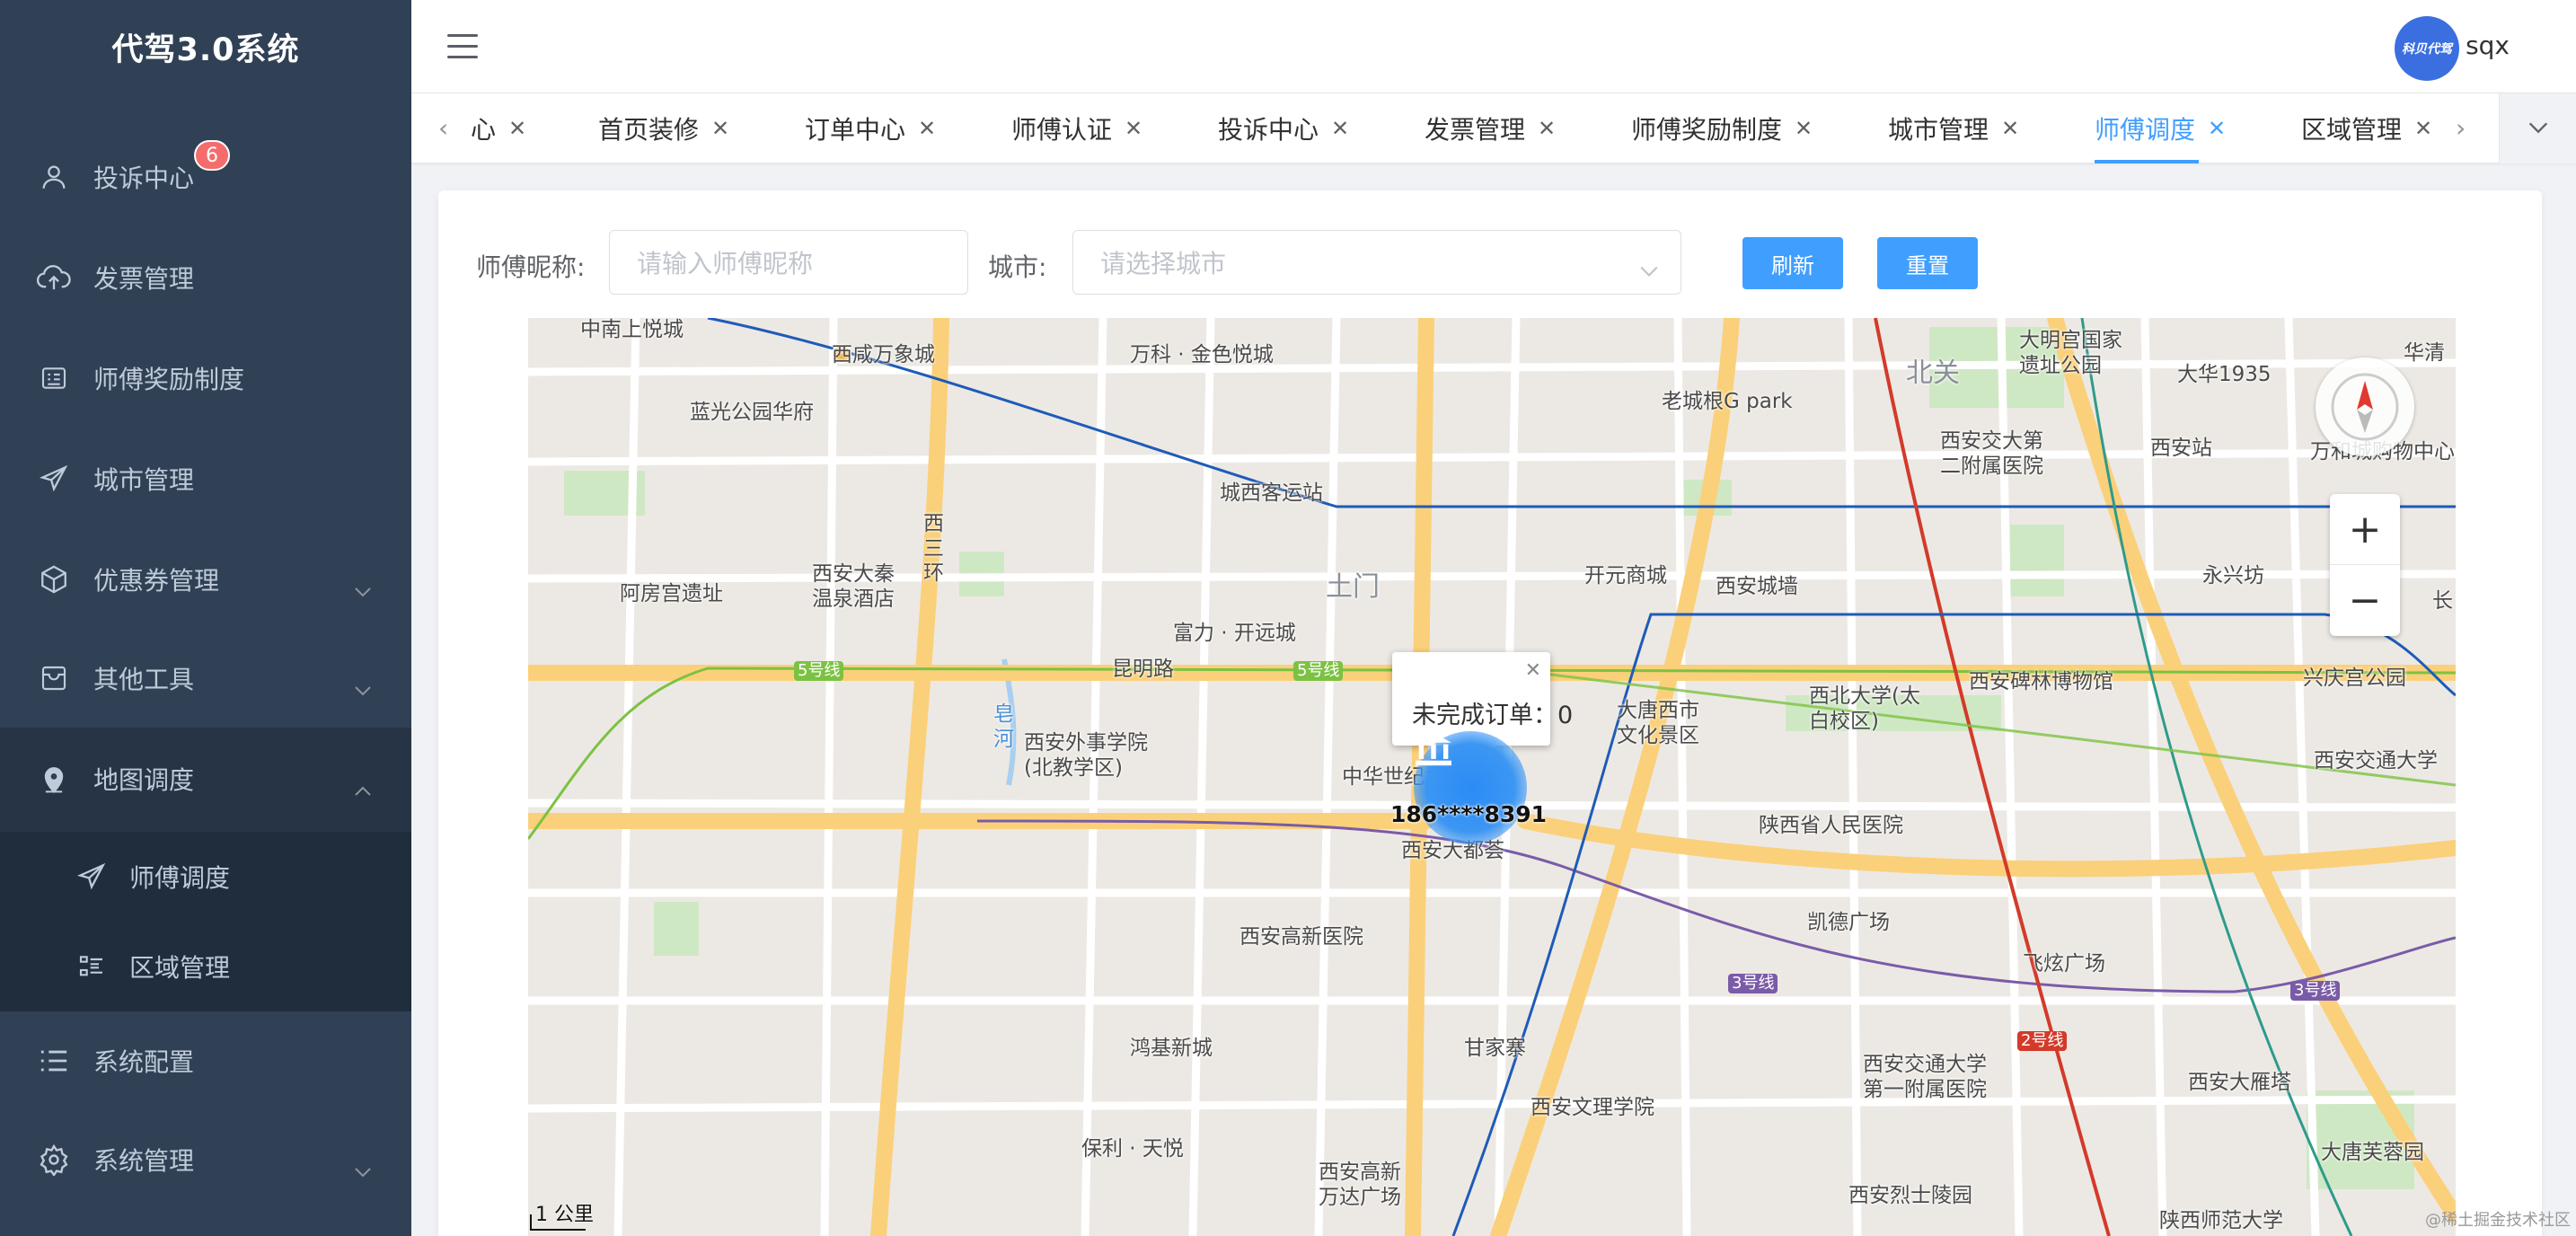 This screenshot has width=2576, height=1236. Describe the element at coordinates (205, 679) in the screenshot. I see `sidebar-item-tools: 其他工具` at that location.